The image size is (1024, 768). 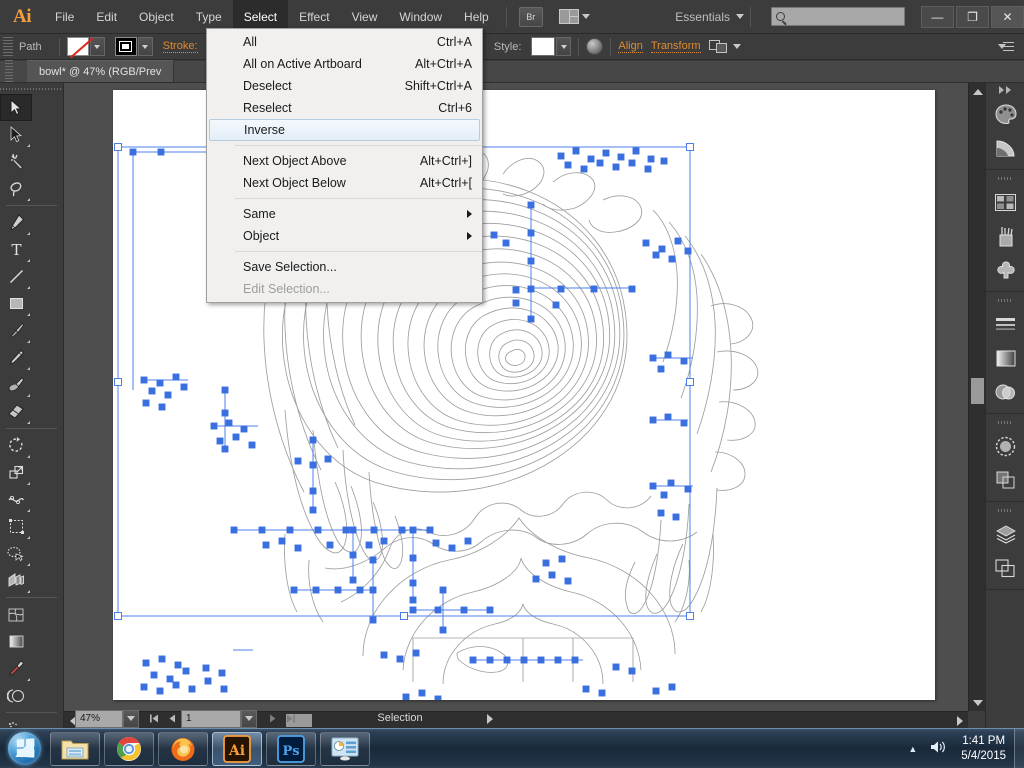 What do you see at coordinates (1019, 748) in the screenshot?
I see `show-desktop-button` at bounding box center [1019, 748].